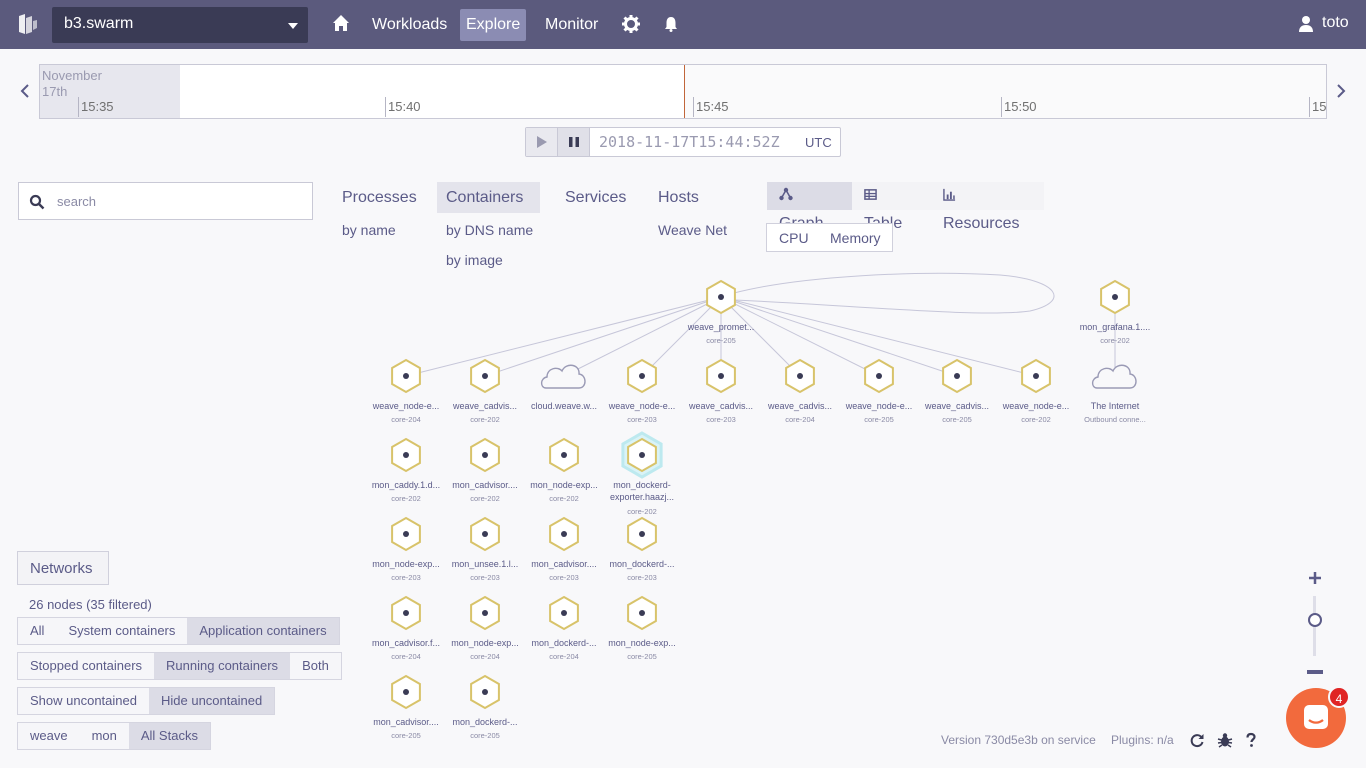 The image size is (1366, 768). I want to click on pause-button, so click(574, 142).